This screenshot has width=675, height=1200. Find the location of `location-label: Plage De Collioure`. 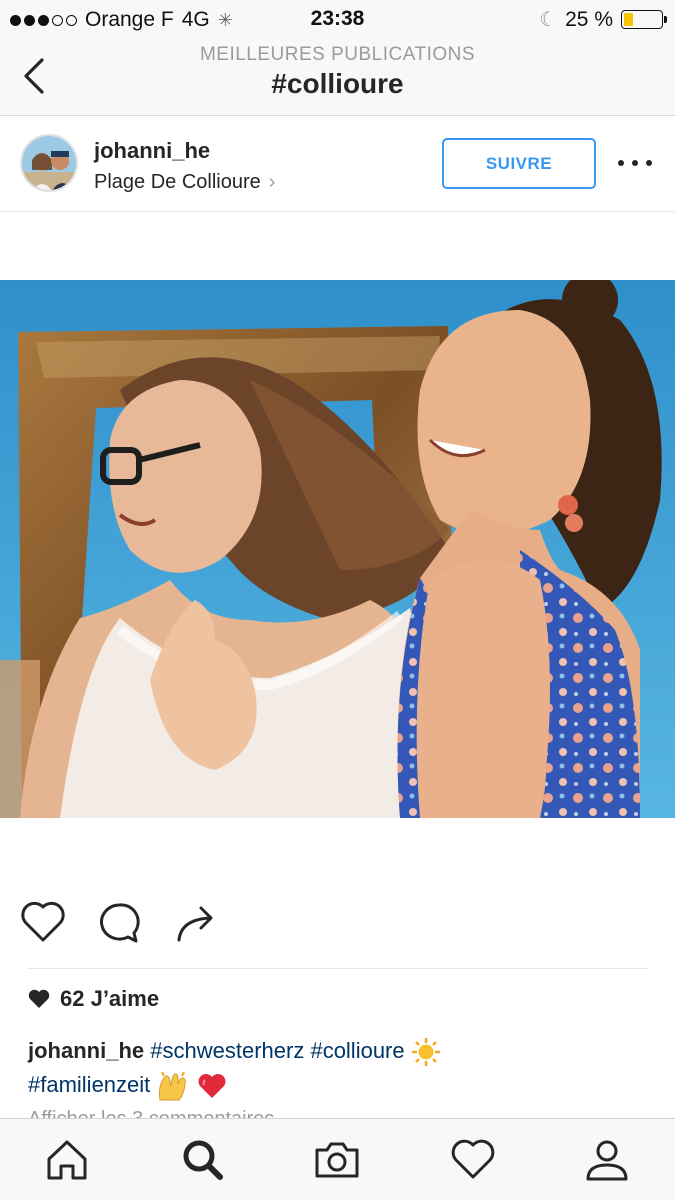

location-label: Plage De Collioure is located at coordinates (177, 182).